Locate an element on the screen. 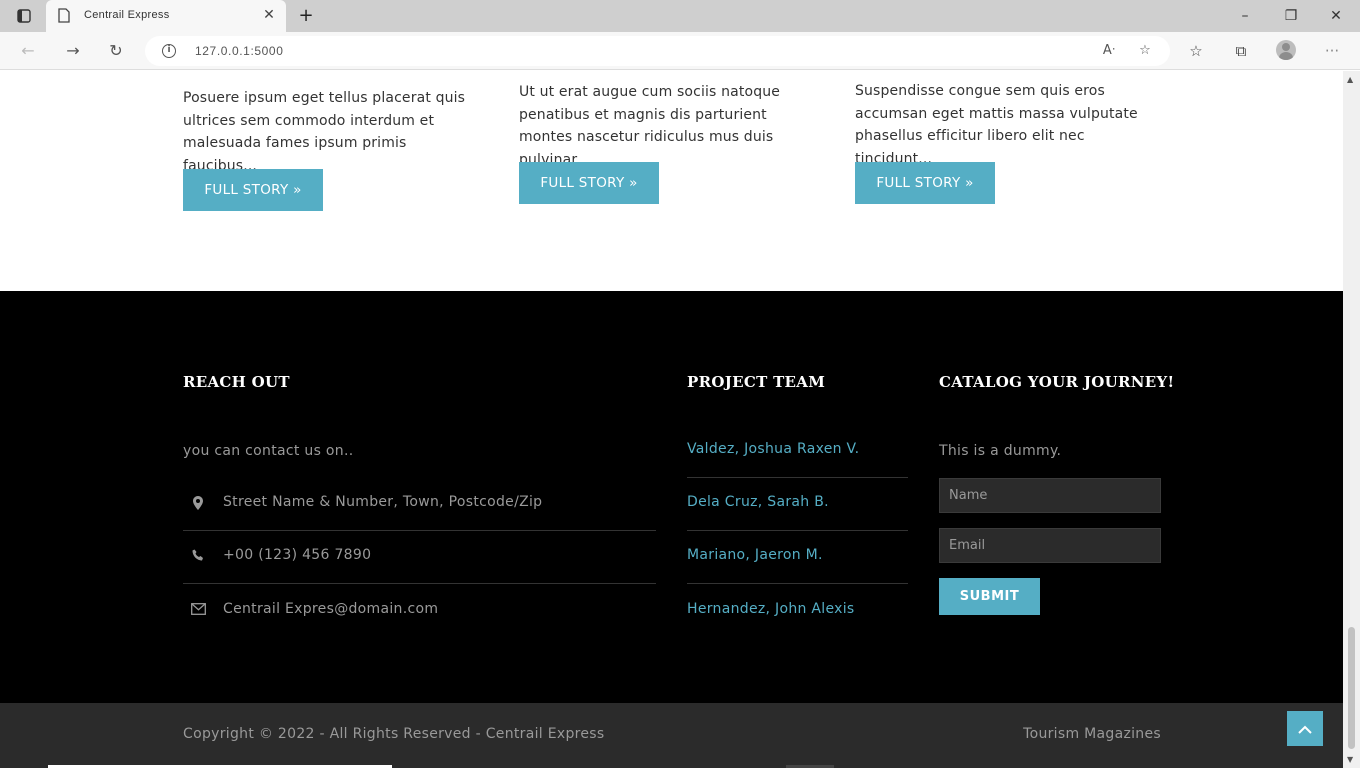 The width and height of the screenshot is (1360, 768). contact-intro: you can contact us on.. is located at coordinates (268, 451).